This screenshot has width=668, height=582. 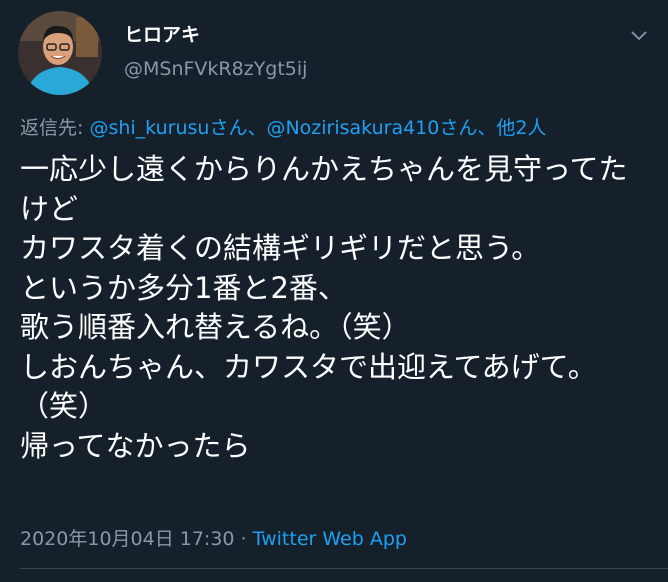 I want to click on divider, so click(x=344, y=568).